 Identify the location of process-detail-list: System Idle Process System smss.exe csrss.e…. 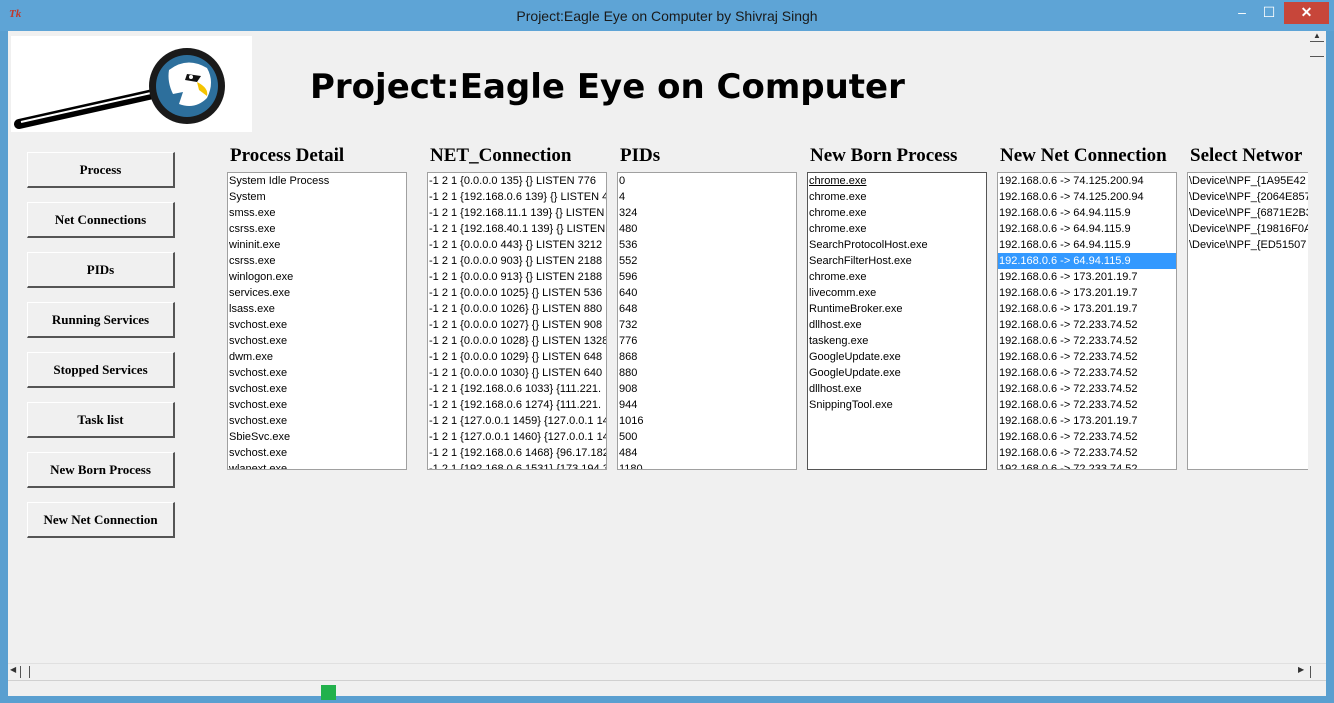
(317, 321).